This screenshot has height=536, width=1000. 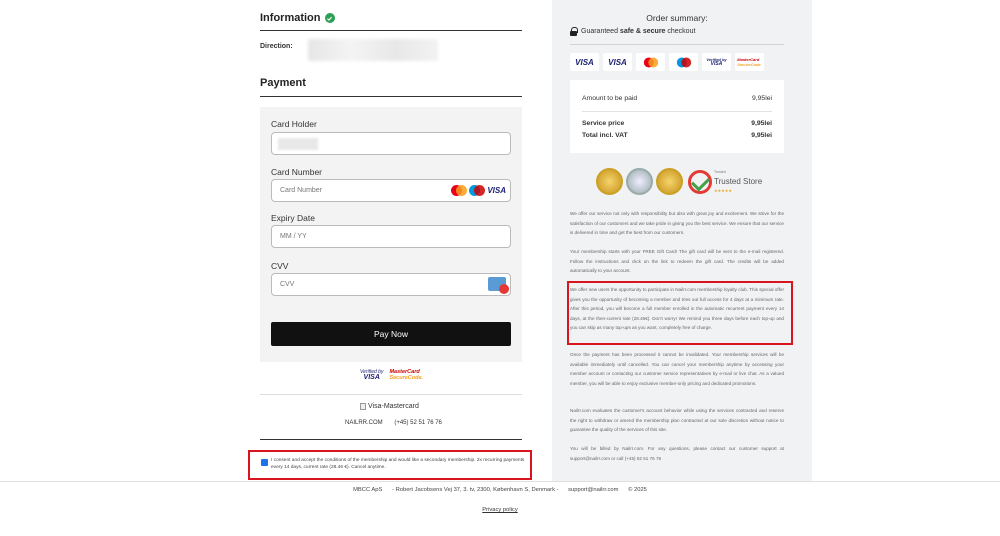 What do you see at coordinates (669, 181) in the screenshot?
I see `award-seal-icon` at bounding box center [669, 181].